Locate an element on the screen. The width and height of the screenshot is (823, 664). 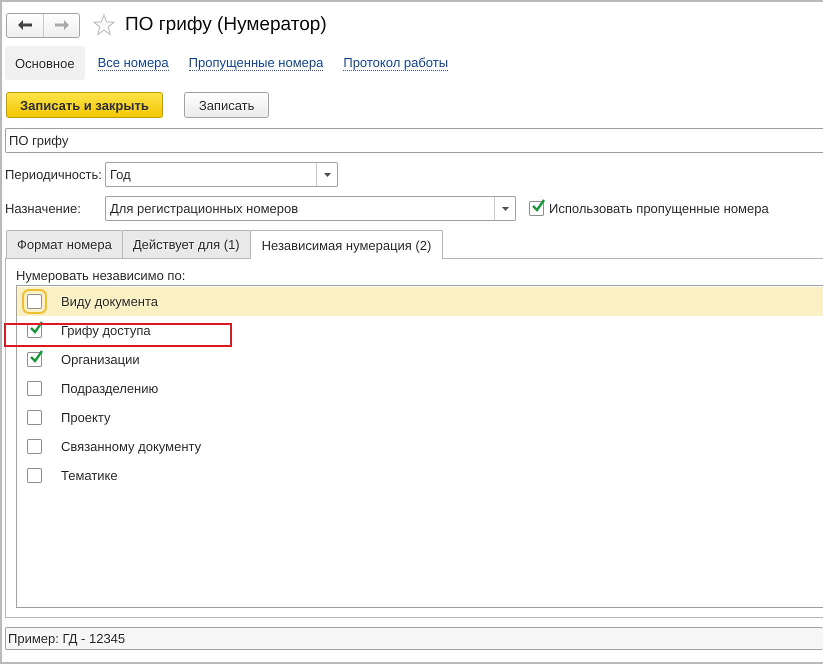
left-arrow-icon is located at coordinates (25, 25).